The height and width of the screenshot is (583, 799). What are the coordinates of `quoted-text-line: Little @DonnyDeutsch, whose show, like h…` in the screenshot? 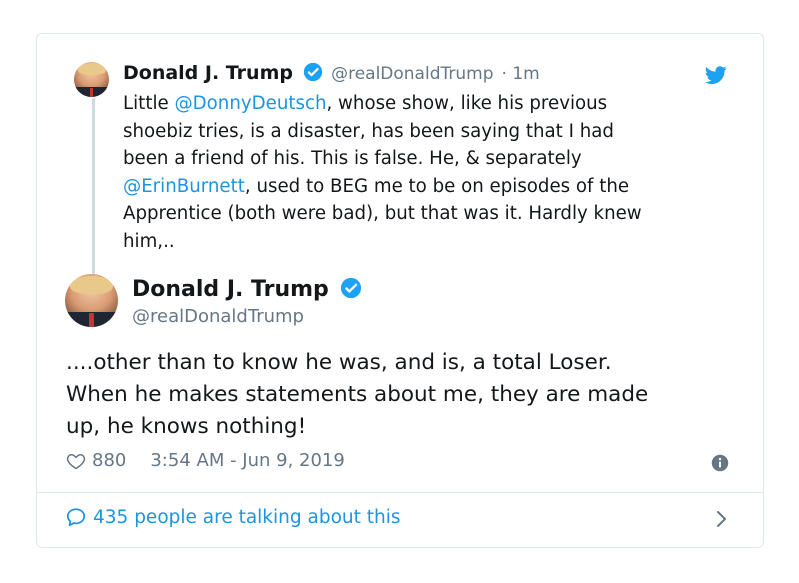 It's located at (428, 104).